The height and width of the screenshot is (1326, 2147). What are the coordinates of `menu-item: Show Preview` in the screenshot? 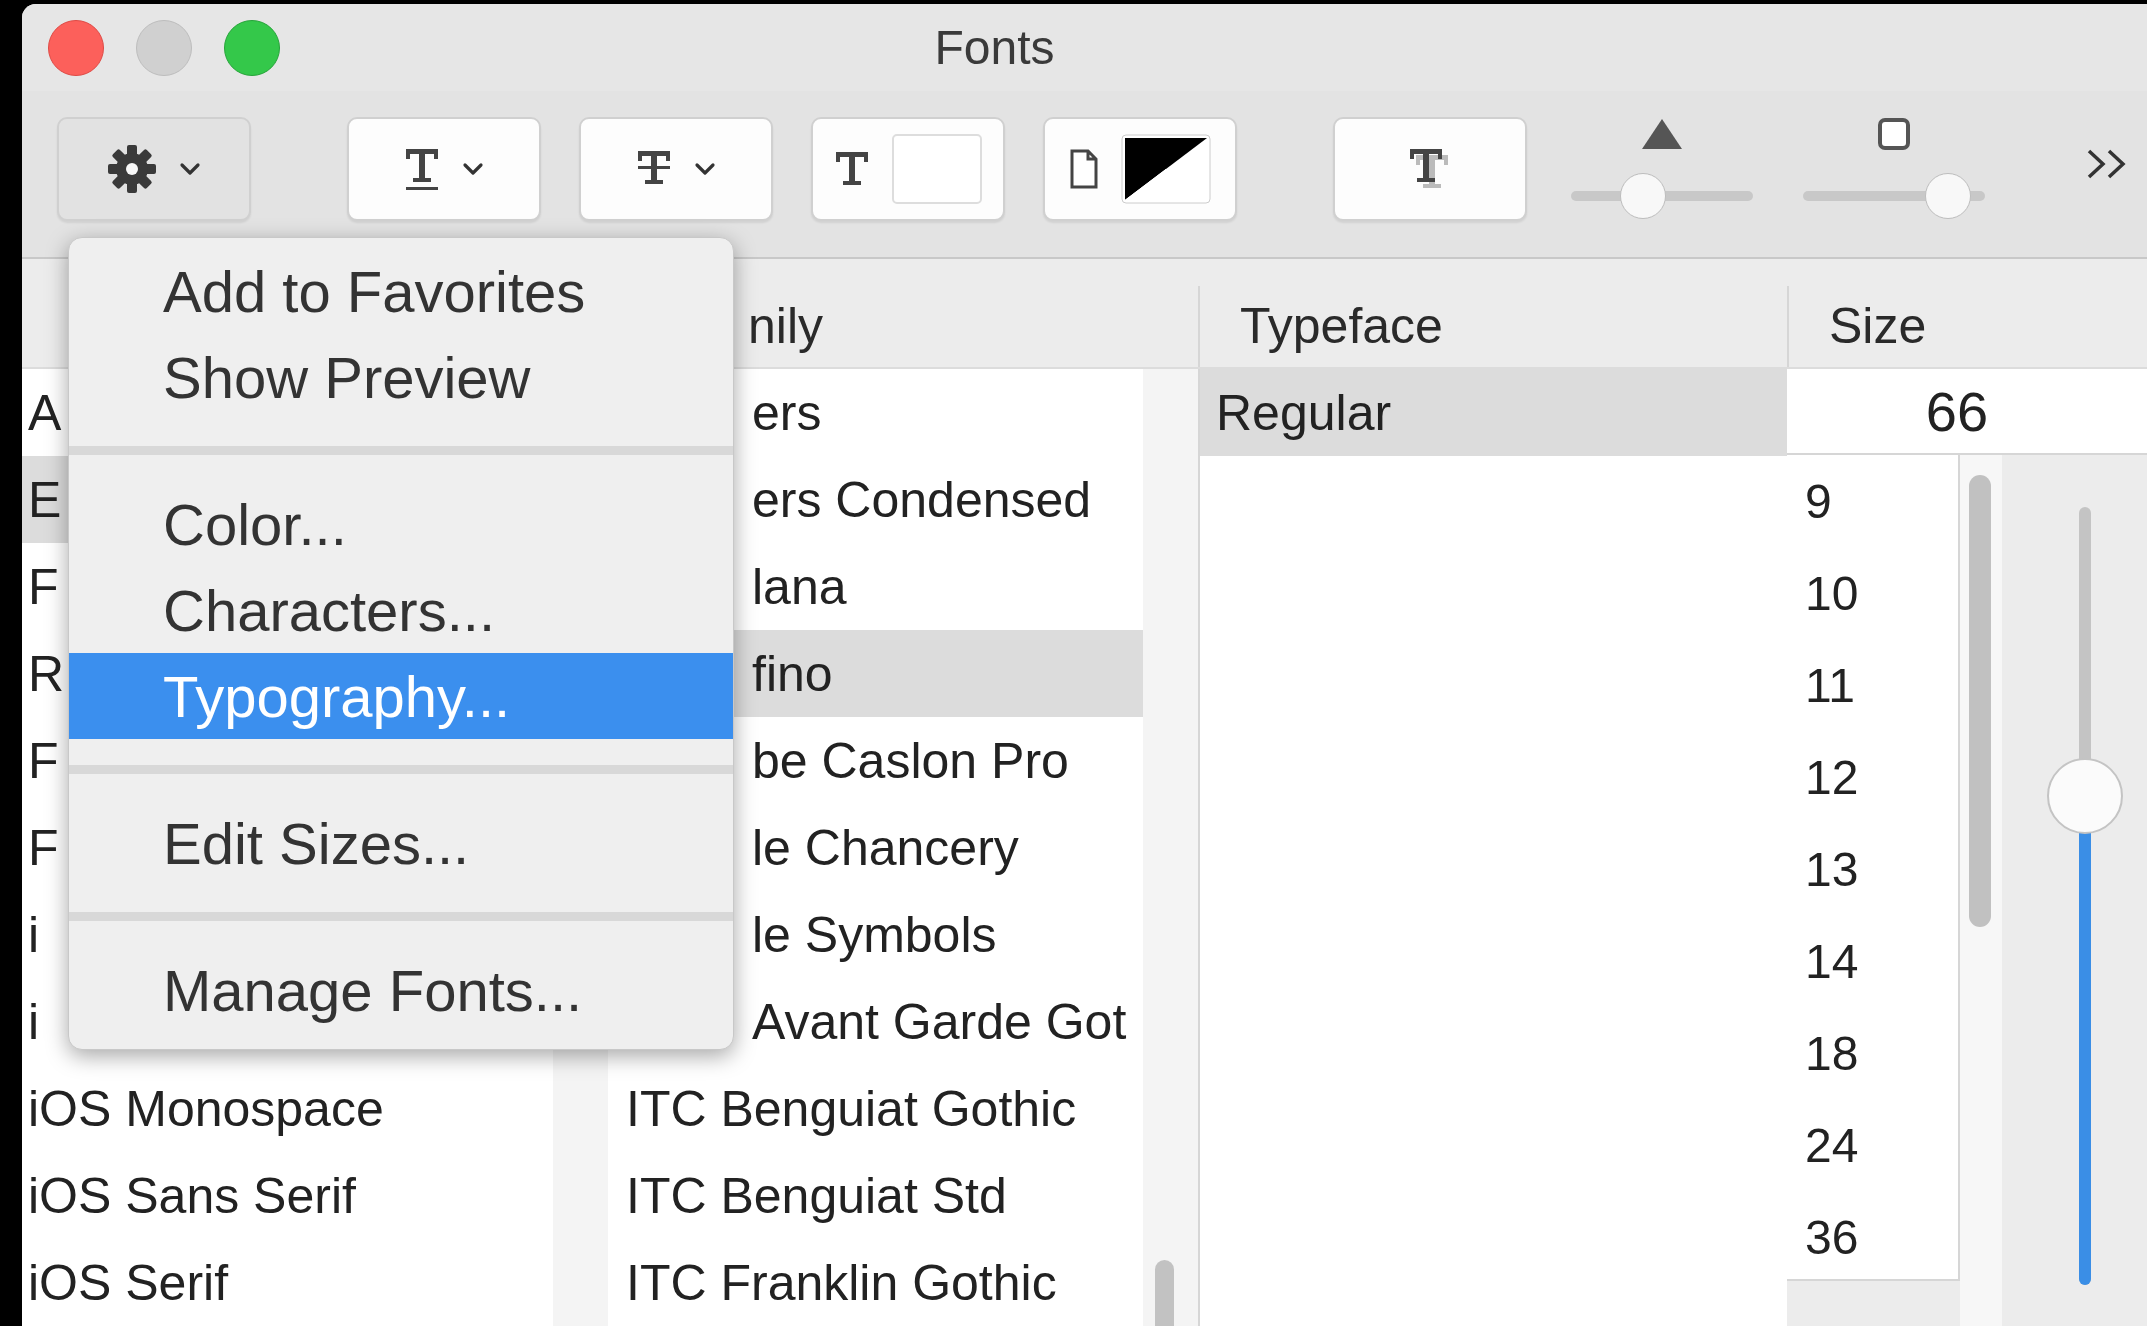 It's located at (401, 377).